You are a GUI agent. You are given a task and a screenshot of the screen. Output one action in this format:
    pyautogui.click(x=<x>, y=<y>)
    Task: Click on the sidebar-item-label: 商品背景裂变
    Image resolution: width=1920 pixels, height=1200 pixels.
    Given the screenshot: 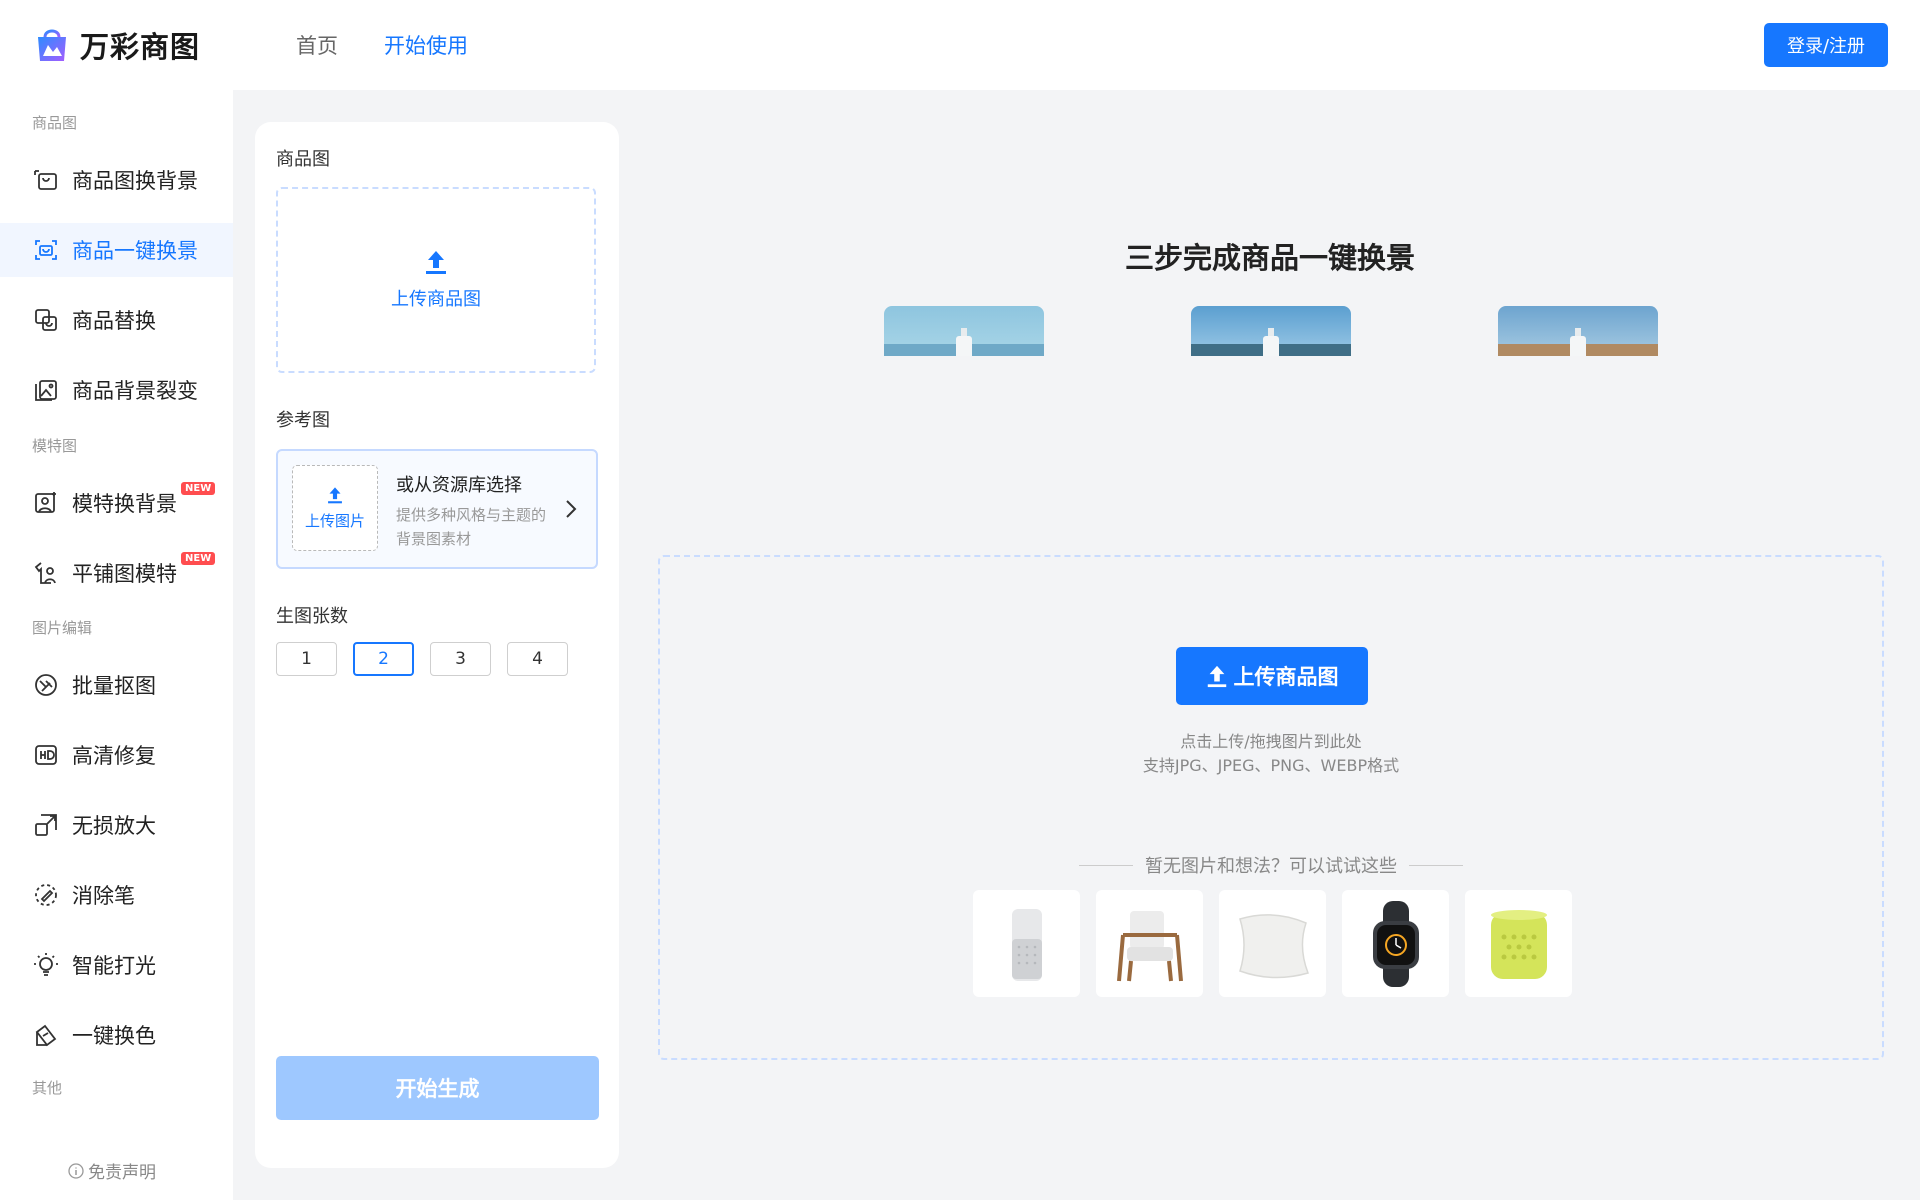 What is the action you would take?
    pyautogui.click(x=135, y=391)
    